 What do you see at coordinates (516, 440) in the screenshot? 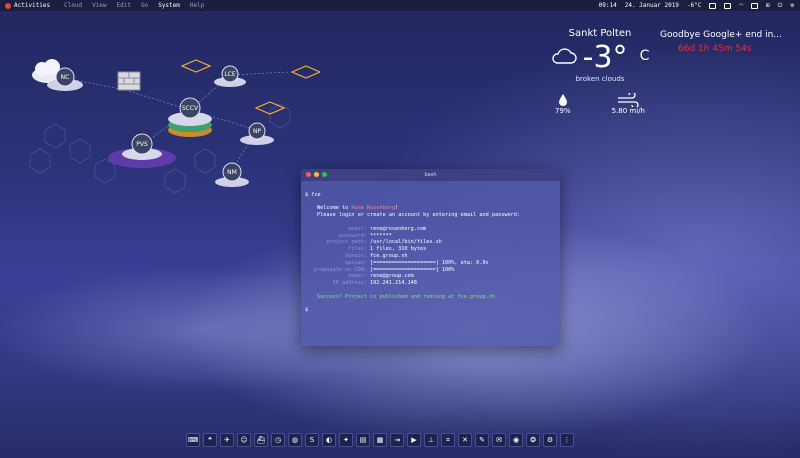
I see `chrome-icon: ◉` at bounding box center [516, 440].